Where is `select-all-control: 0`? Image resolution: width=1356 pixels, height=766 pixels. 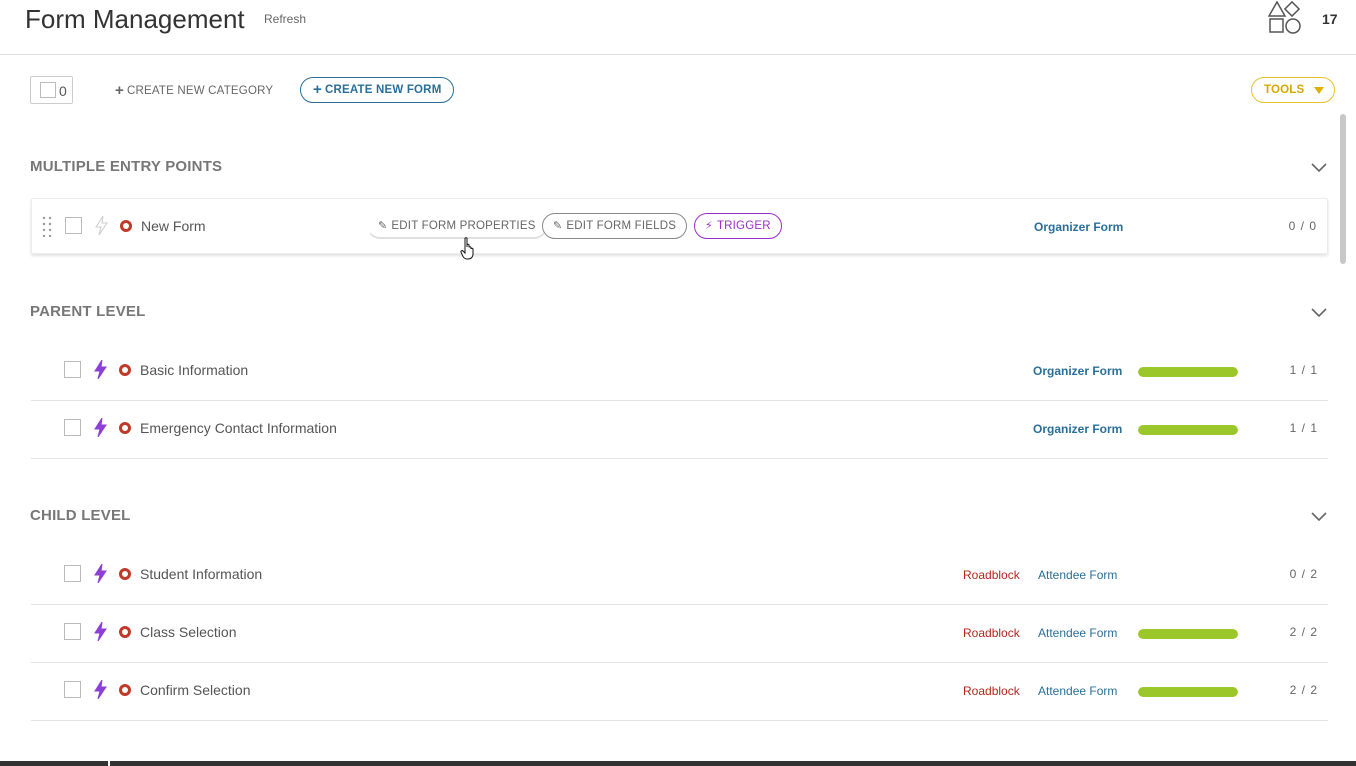 select-all-control: 0 is located at coordinates (51, 90).